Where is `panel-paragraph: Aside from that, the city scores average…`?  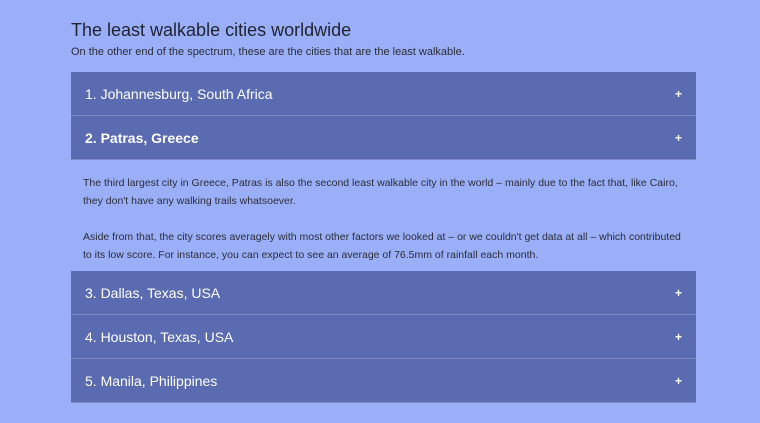
panel-paragraph: Aside from that, the city scores average… is located at coordinates (382, 246).